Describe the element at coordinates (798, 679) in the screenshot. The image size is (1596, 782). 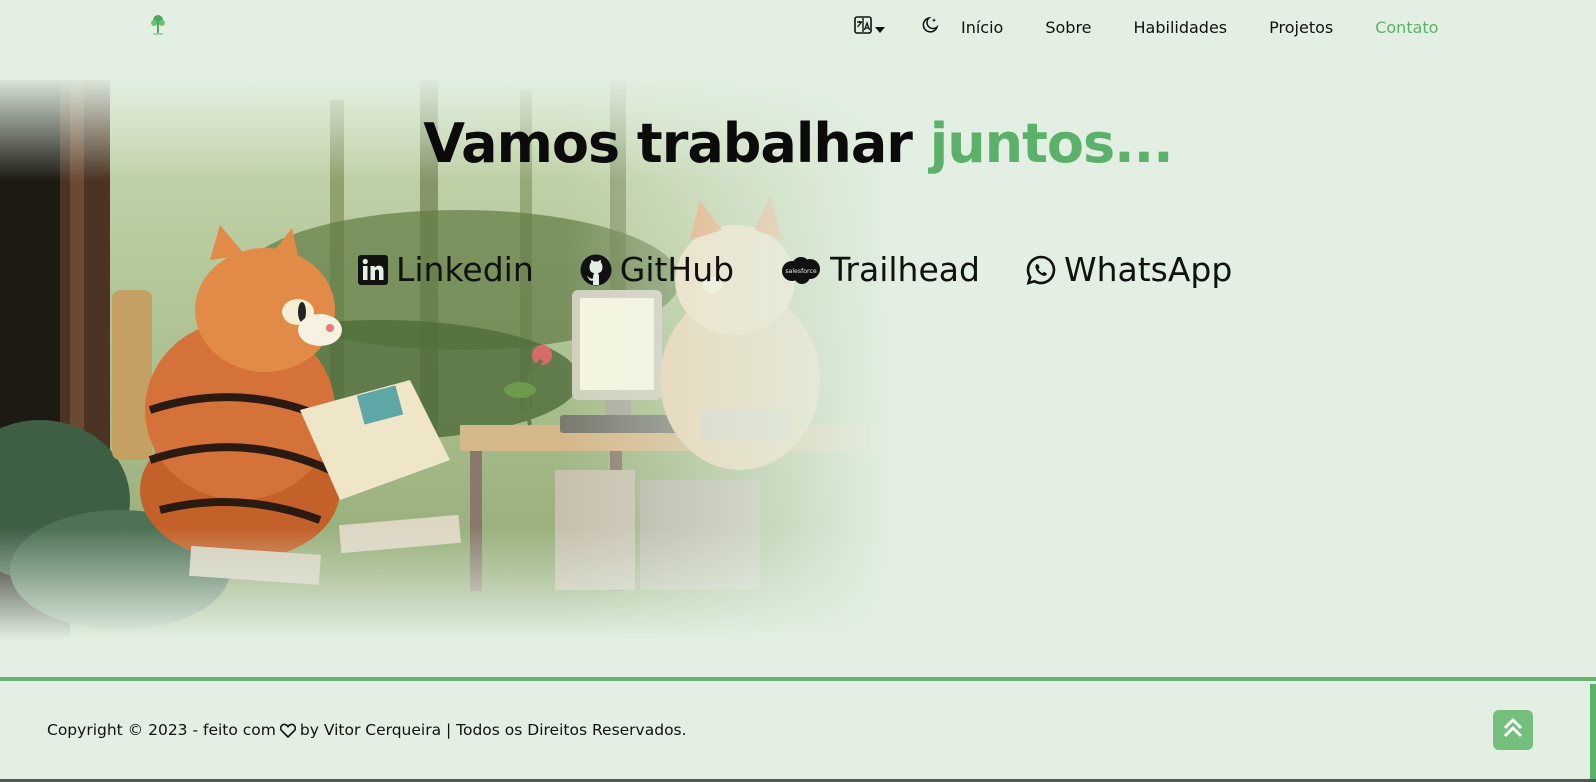
I see `footer-divider` at that location.